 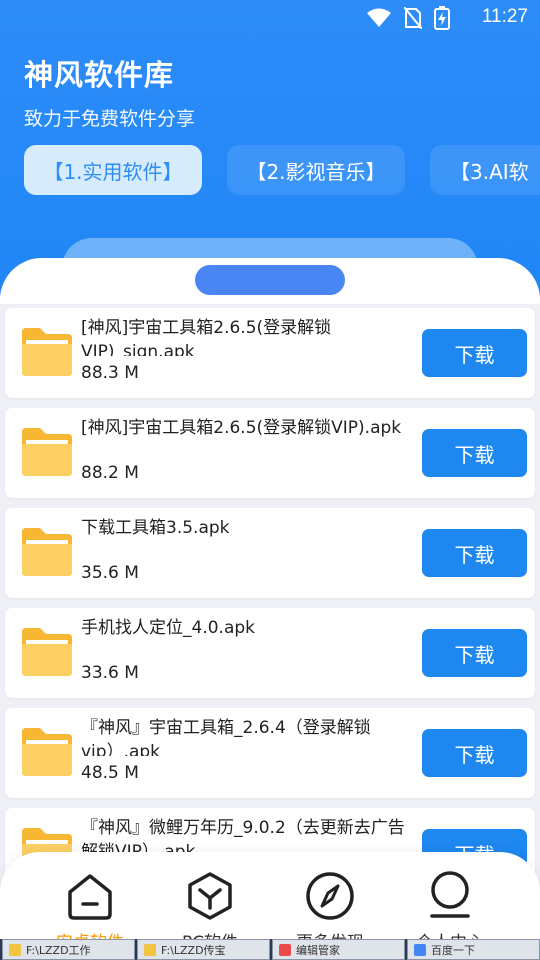 I want to click on nav-item-discover: 更多发现, so click(x=330, y=911).